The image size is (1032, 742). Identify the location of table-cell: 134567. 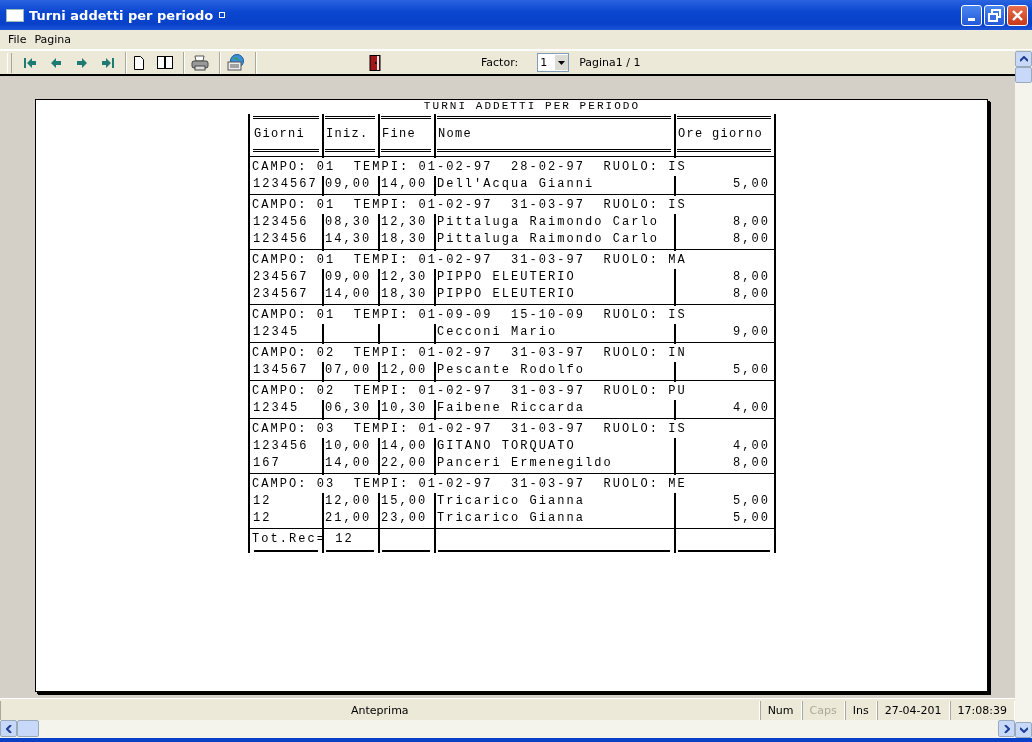
(281, 370).